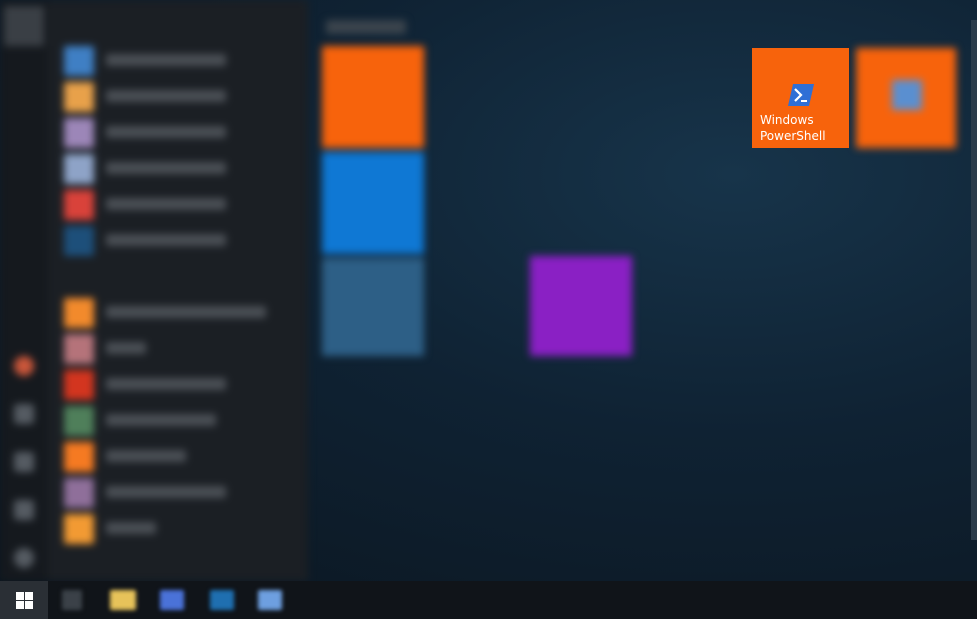  What do you see at coordinates (581, 306) in the screenshot?
I see `blurred-tile-purple` at bounding box center [581, 306].